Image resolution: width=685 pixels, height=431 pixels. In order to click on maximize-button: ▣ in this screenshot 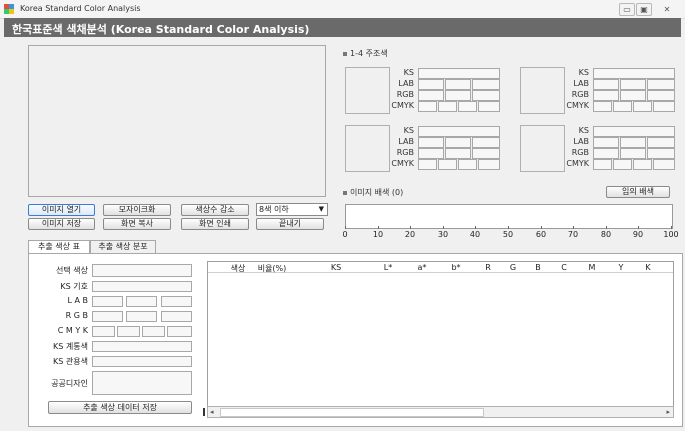, I will do `click(644, 9)`.